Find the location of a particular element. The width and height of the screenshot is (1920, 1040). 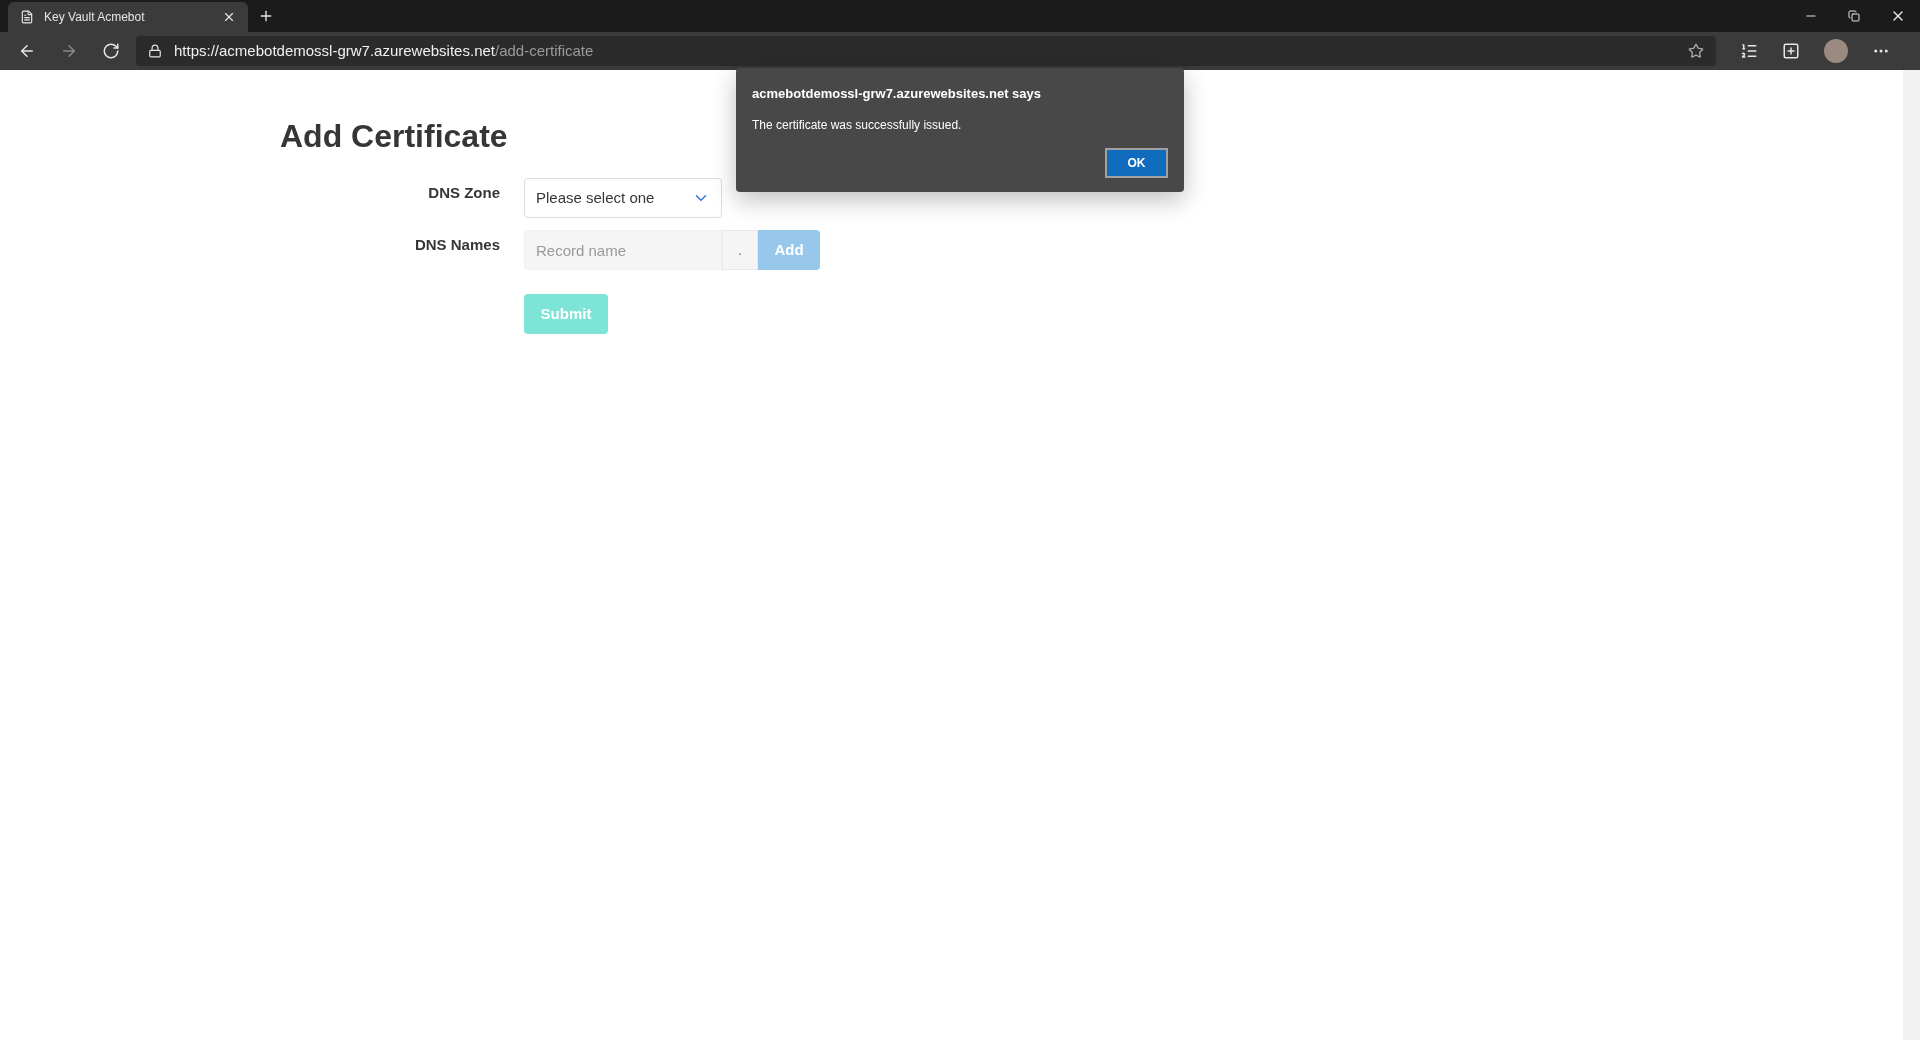

add-favorite-icon is located at coordinates (1696, 51).